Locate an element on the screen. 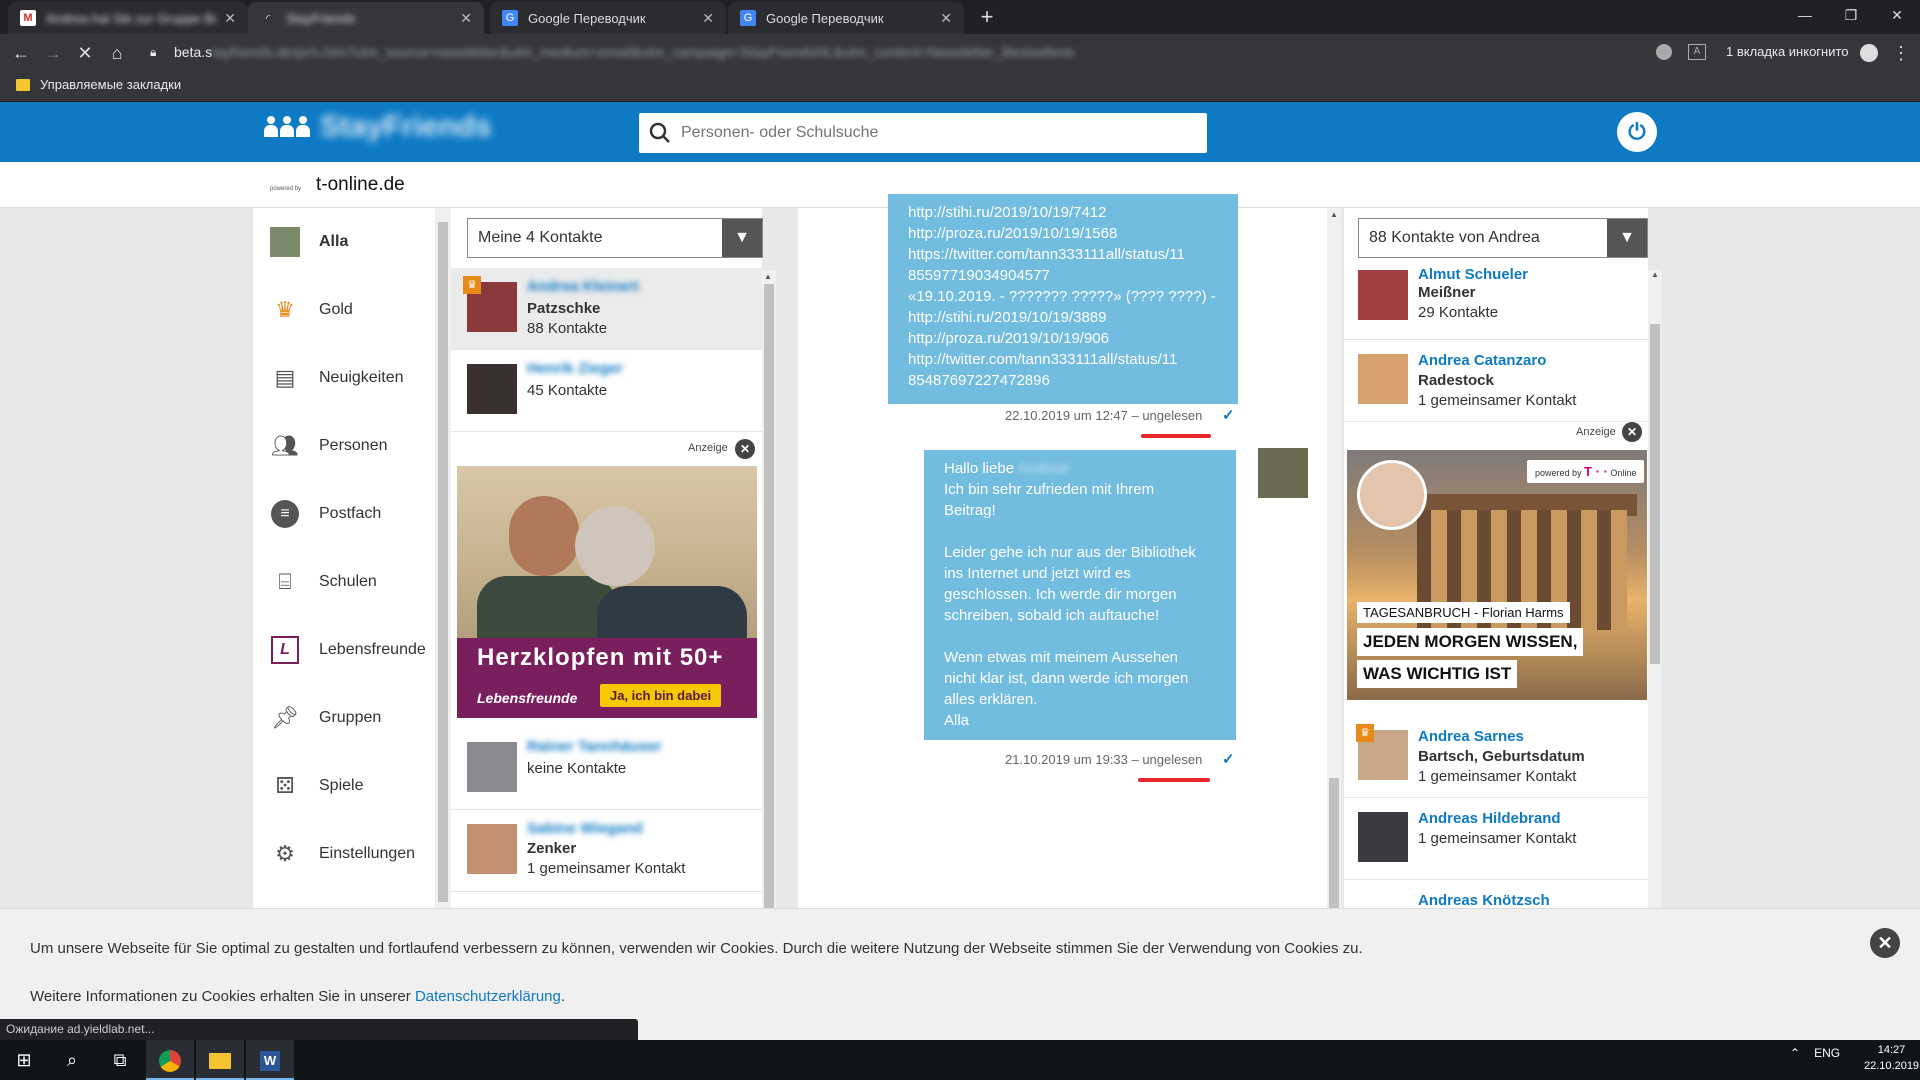  contacts-scrollbar is located at coordinates (769, 590).